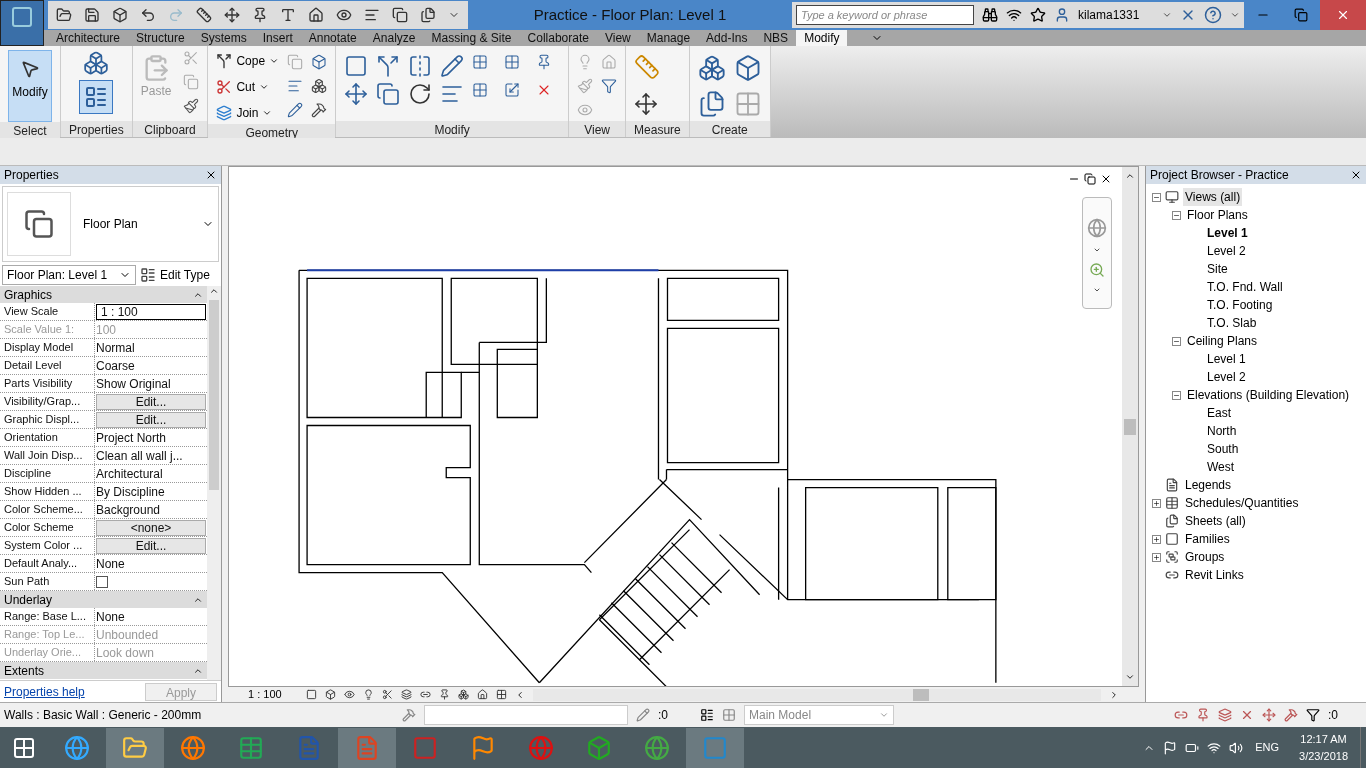 The image size is (1366, 768). I want to click on search-field: Type a keyword or phrase, so click(885, 15).